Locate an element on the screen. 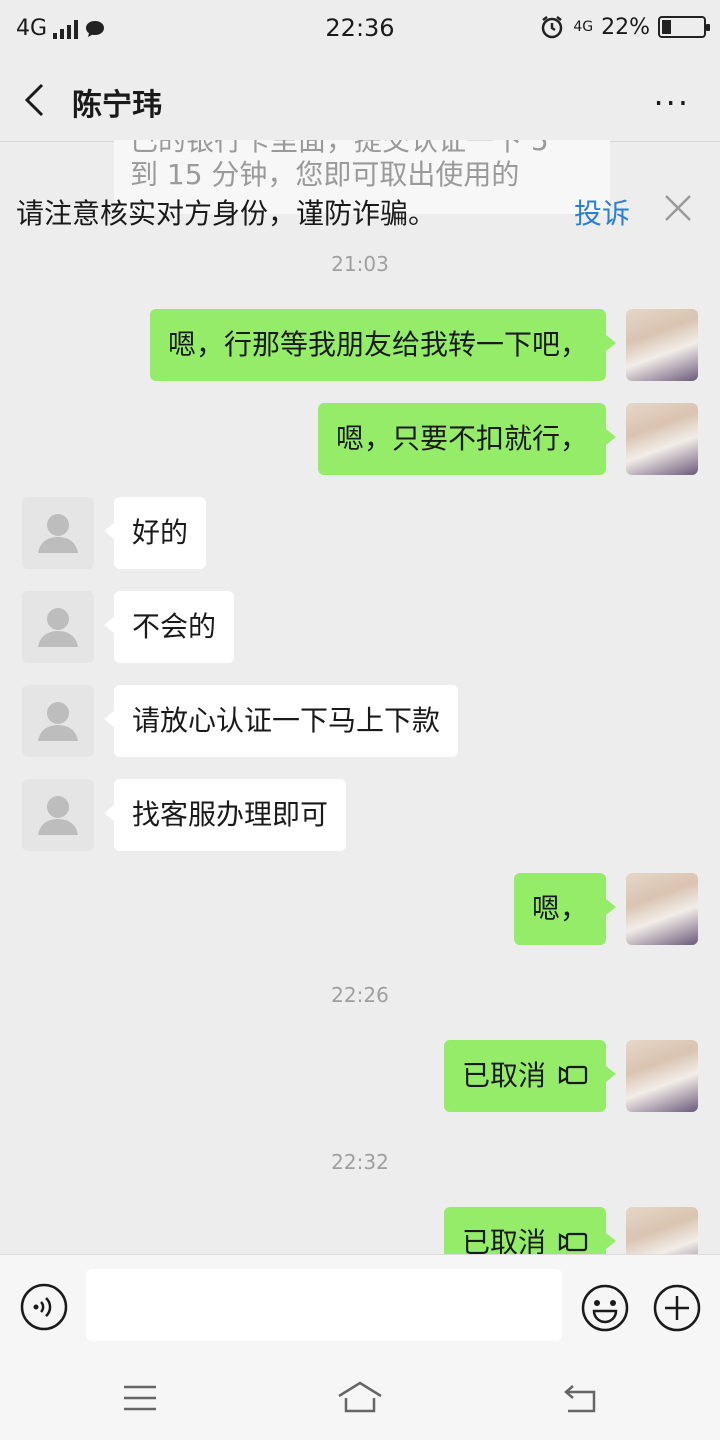 The image size is (720, 1440). contact-name: 陈宁玮 is located at coordinates (117, 105).